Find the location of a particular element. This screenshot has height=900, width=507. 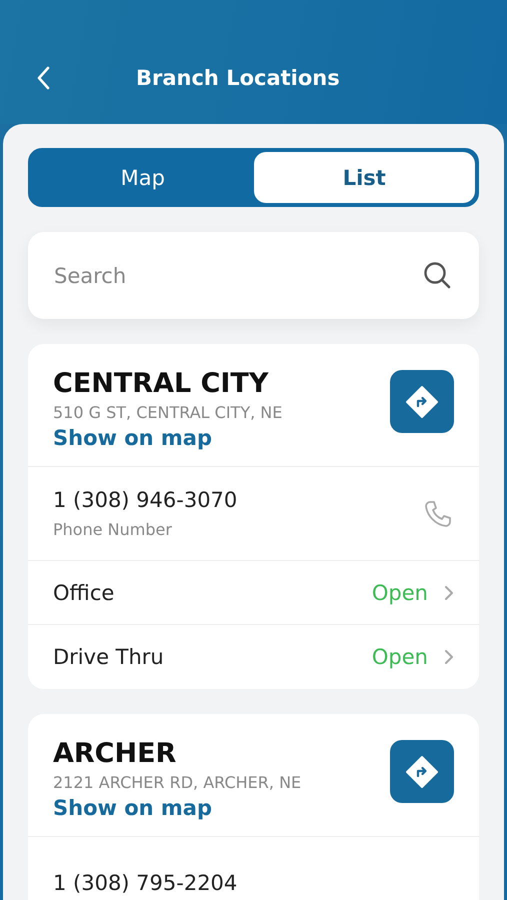

phone-number: 1 (308) 795-2204 is located at coordinates (145, 883).